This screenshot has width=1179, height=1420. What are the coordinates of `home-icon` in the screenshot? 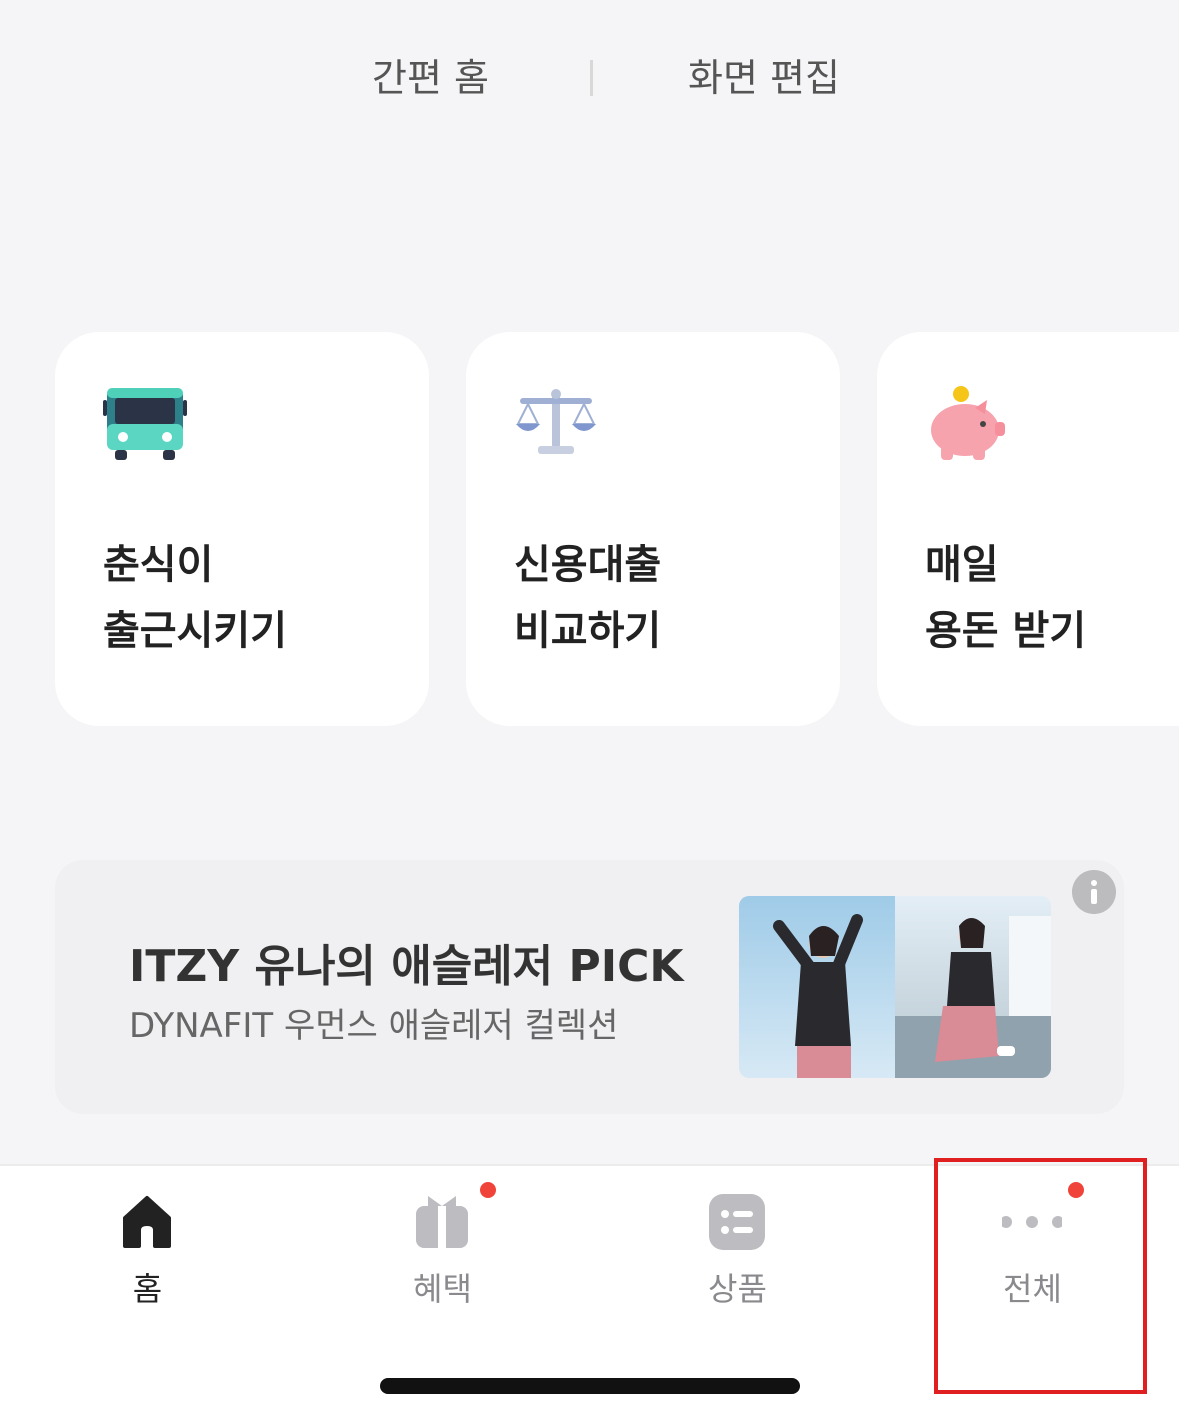 It's located at (147, 1222).